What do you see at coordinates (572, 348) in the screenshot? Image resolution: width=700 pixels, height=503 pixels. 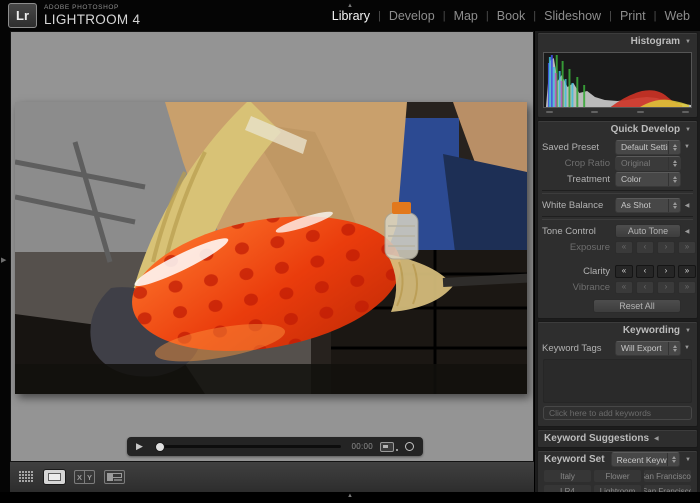 I see `keyword-tags-label: Keyword Tags` at bounding box center [572, 348].